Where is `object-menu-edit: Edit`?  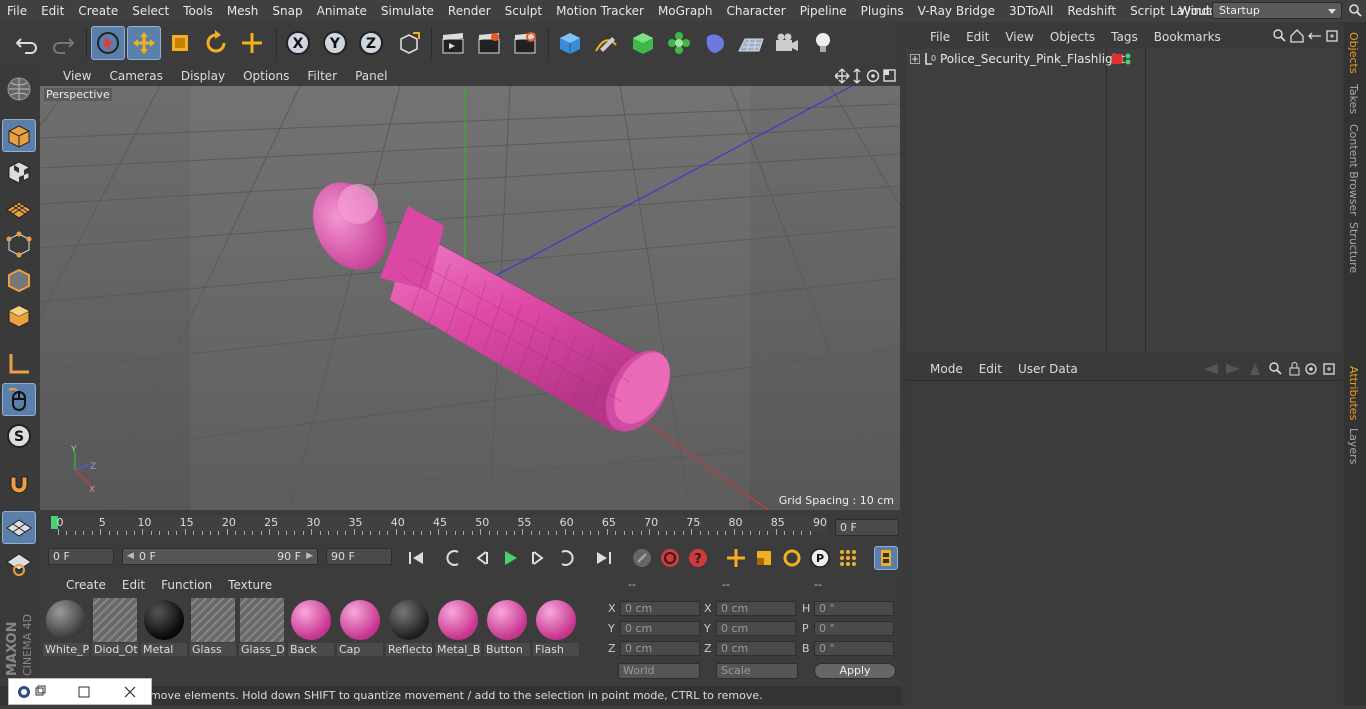 object-menu-edit: Edit is located at coordinates (977, 37).